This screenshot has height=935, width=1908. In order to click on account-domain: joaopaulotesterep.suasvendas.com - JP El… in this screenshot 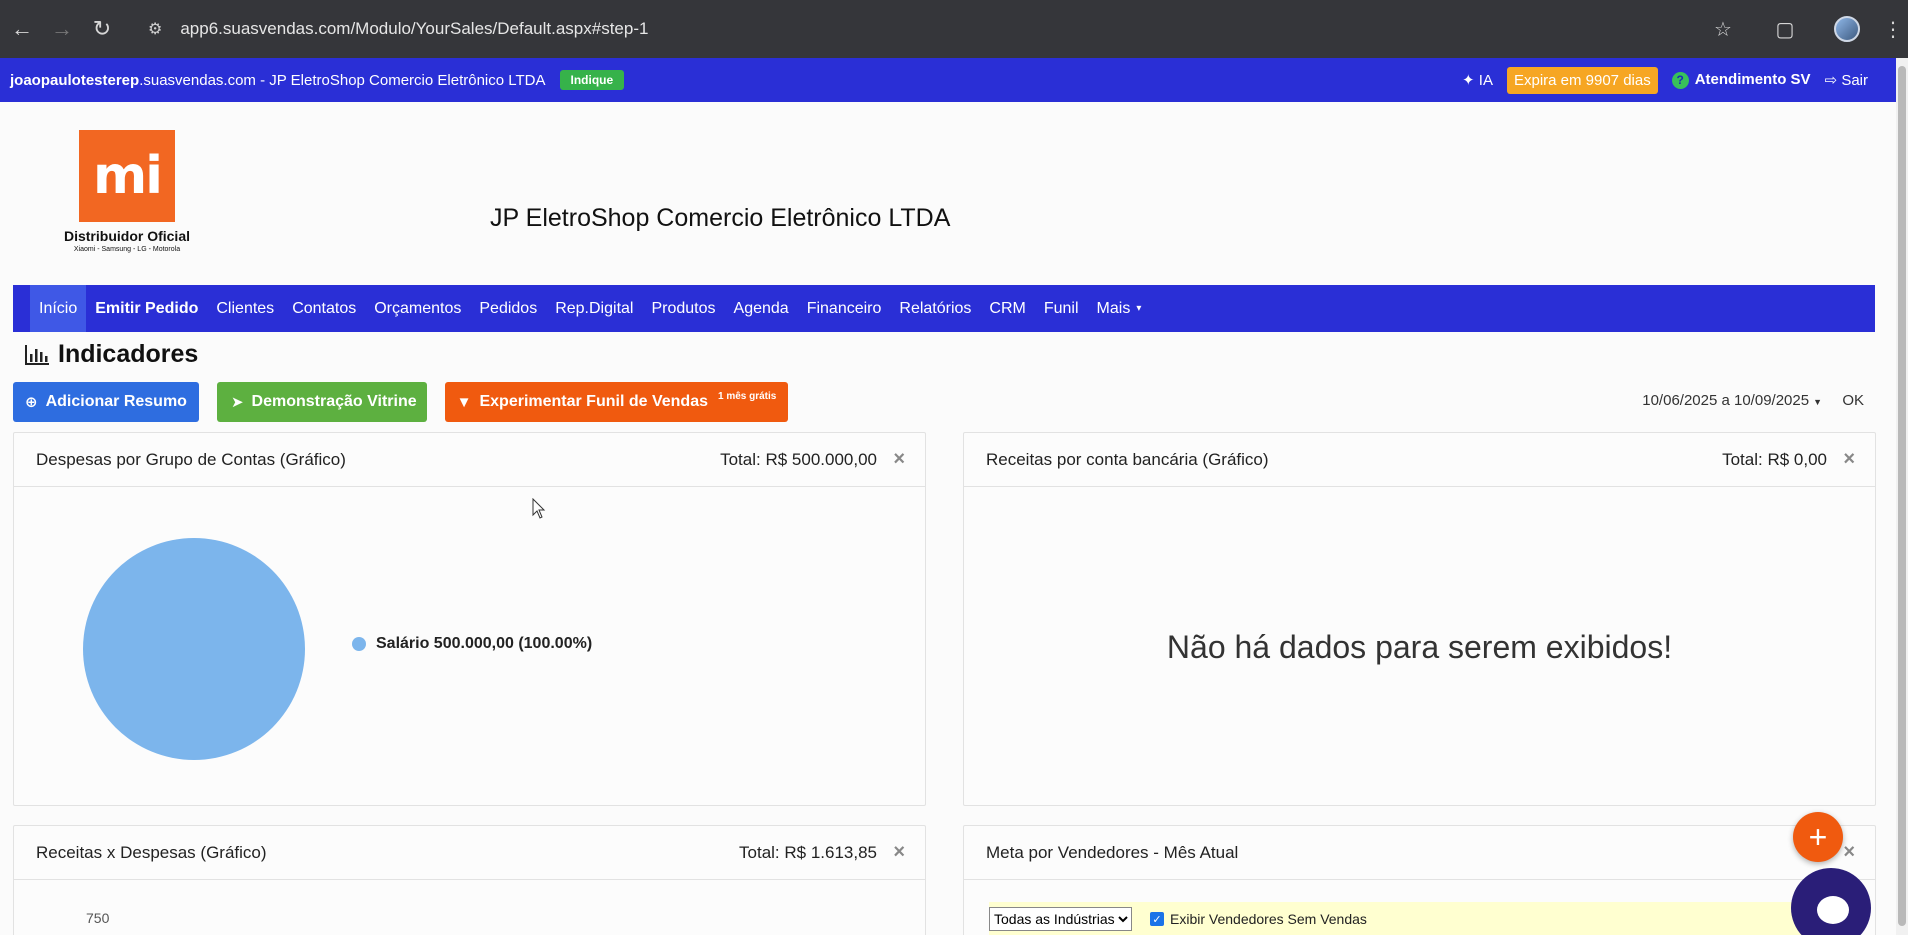, I will do `click(278, 80)`.